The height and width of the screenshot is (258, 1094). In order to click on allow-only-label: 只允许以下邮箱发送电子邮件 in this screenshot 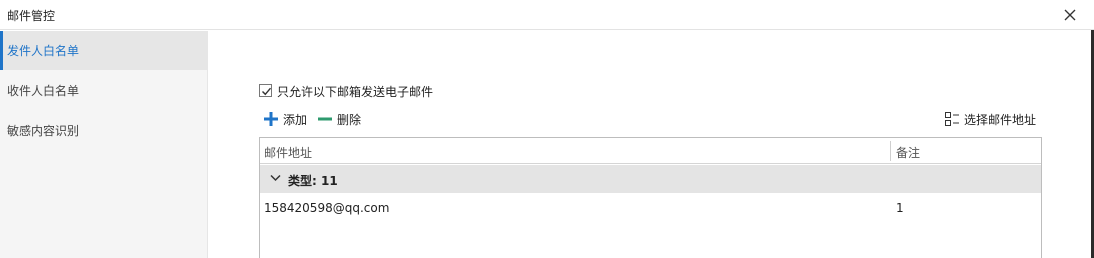, I will do `click(355, 92)`.